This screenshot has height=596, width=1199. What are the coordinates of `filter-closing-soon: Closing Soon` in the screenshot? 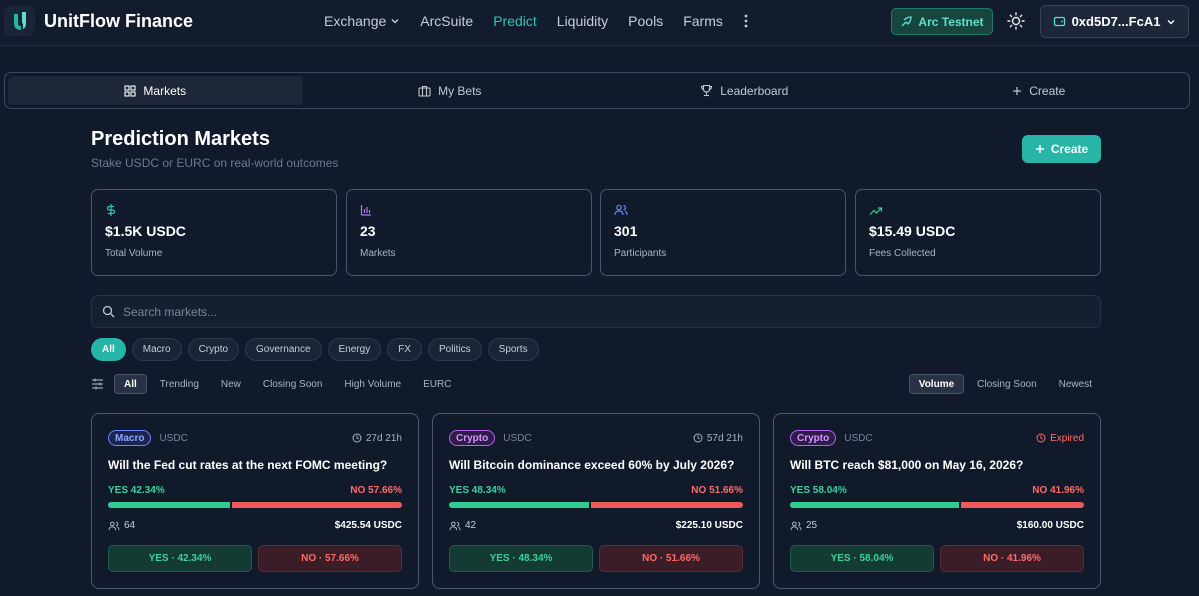 It's located at (292, 384).